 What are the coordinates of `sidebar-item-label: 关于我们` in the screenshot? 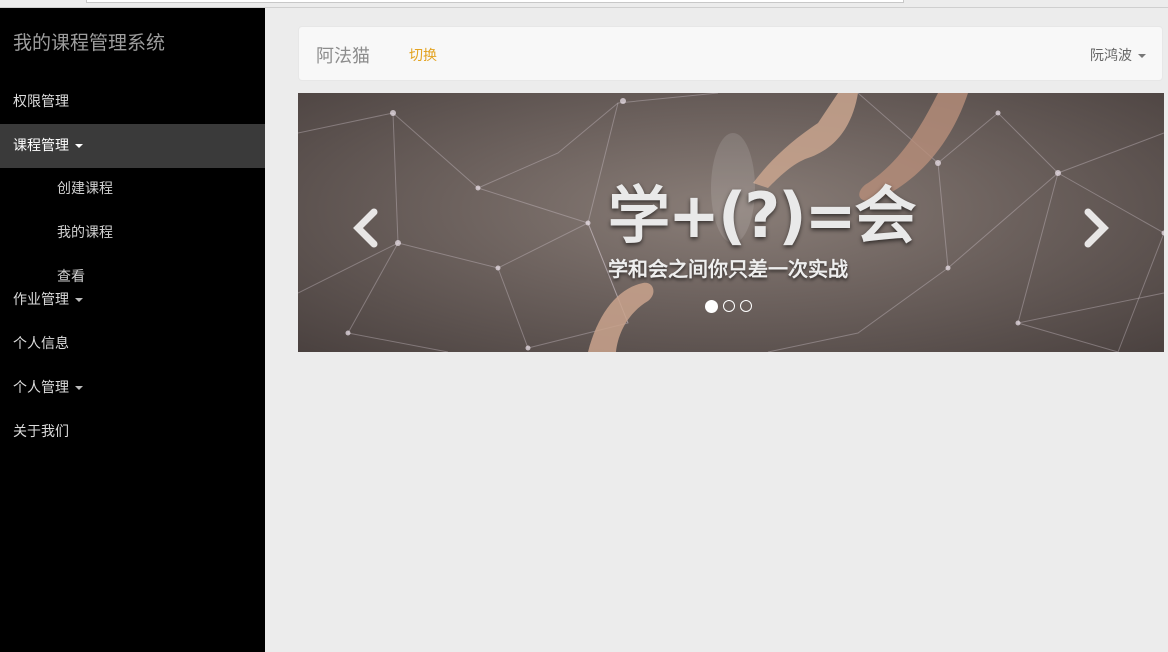 It's located at (41, 432).